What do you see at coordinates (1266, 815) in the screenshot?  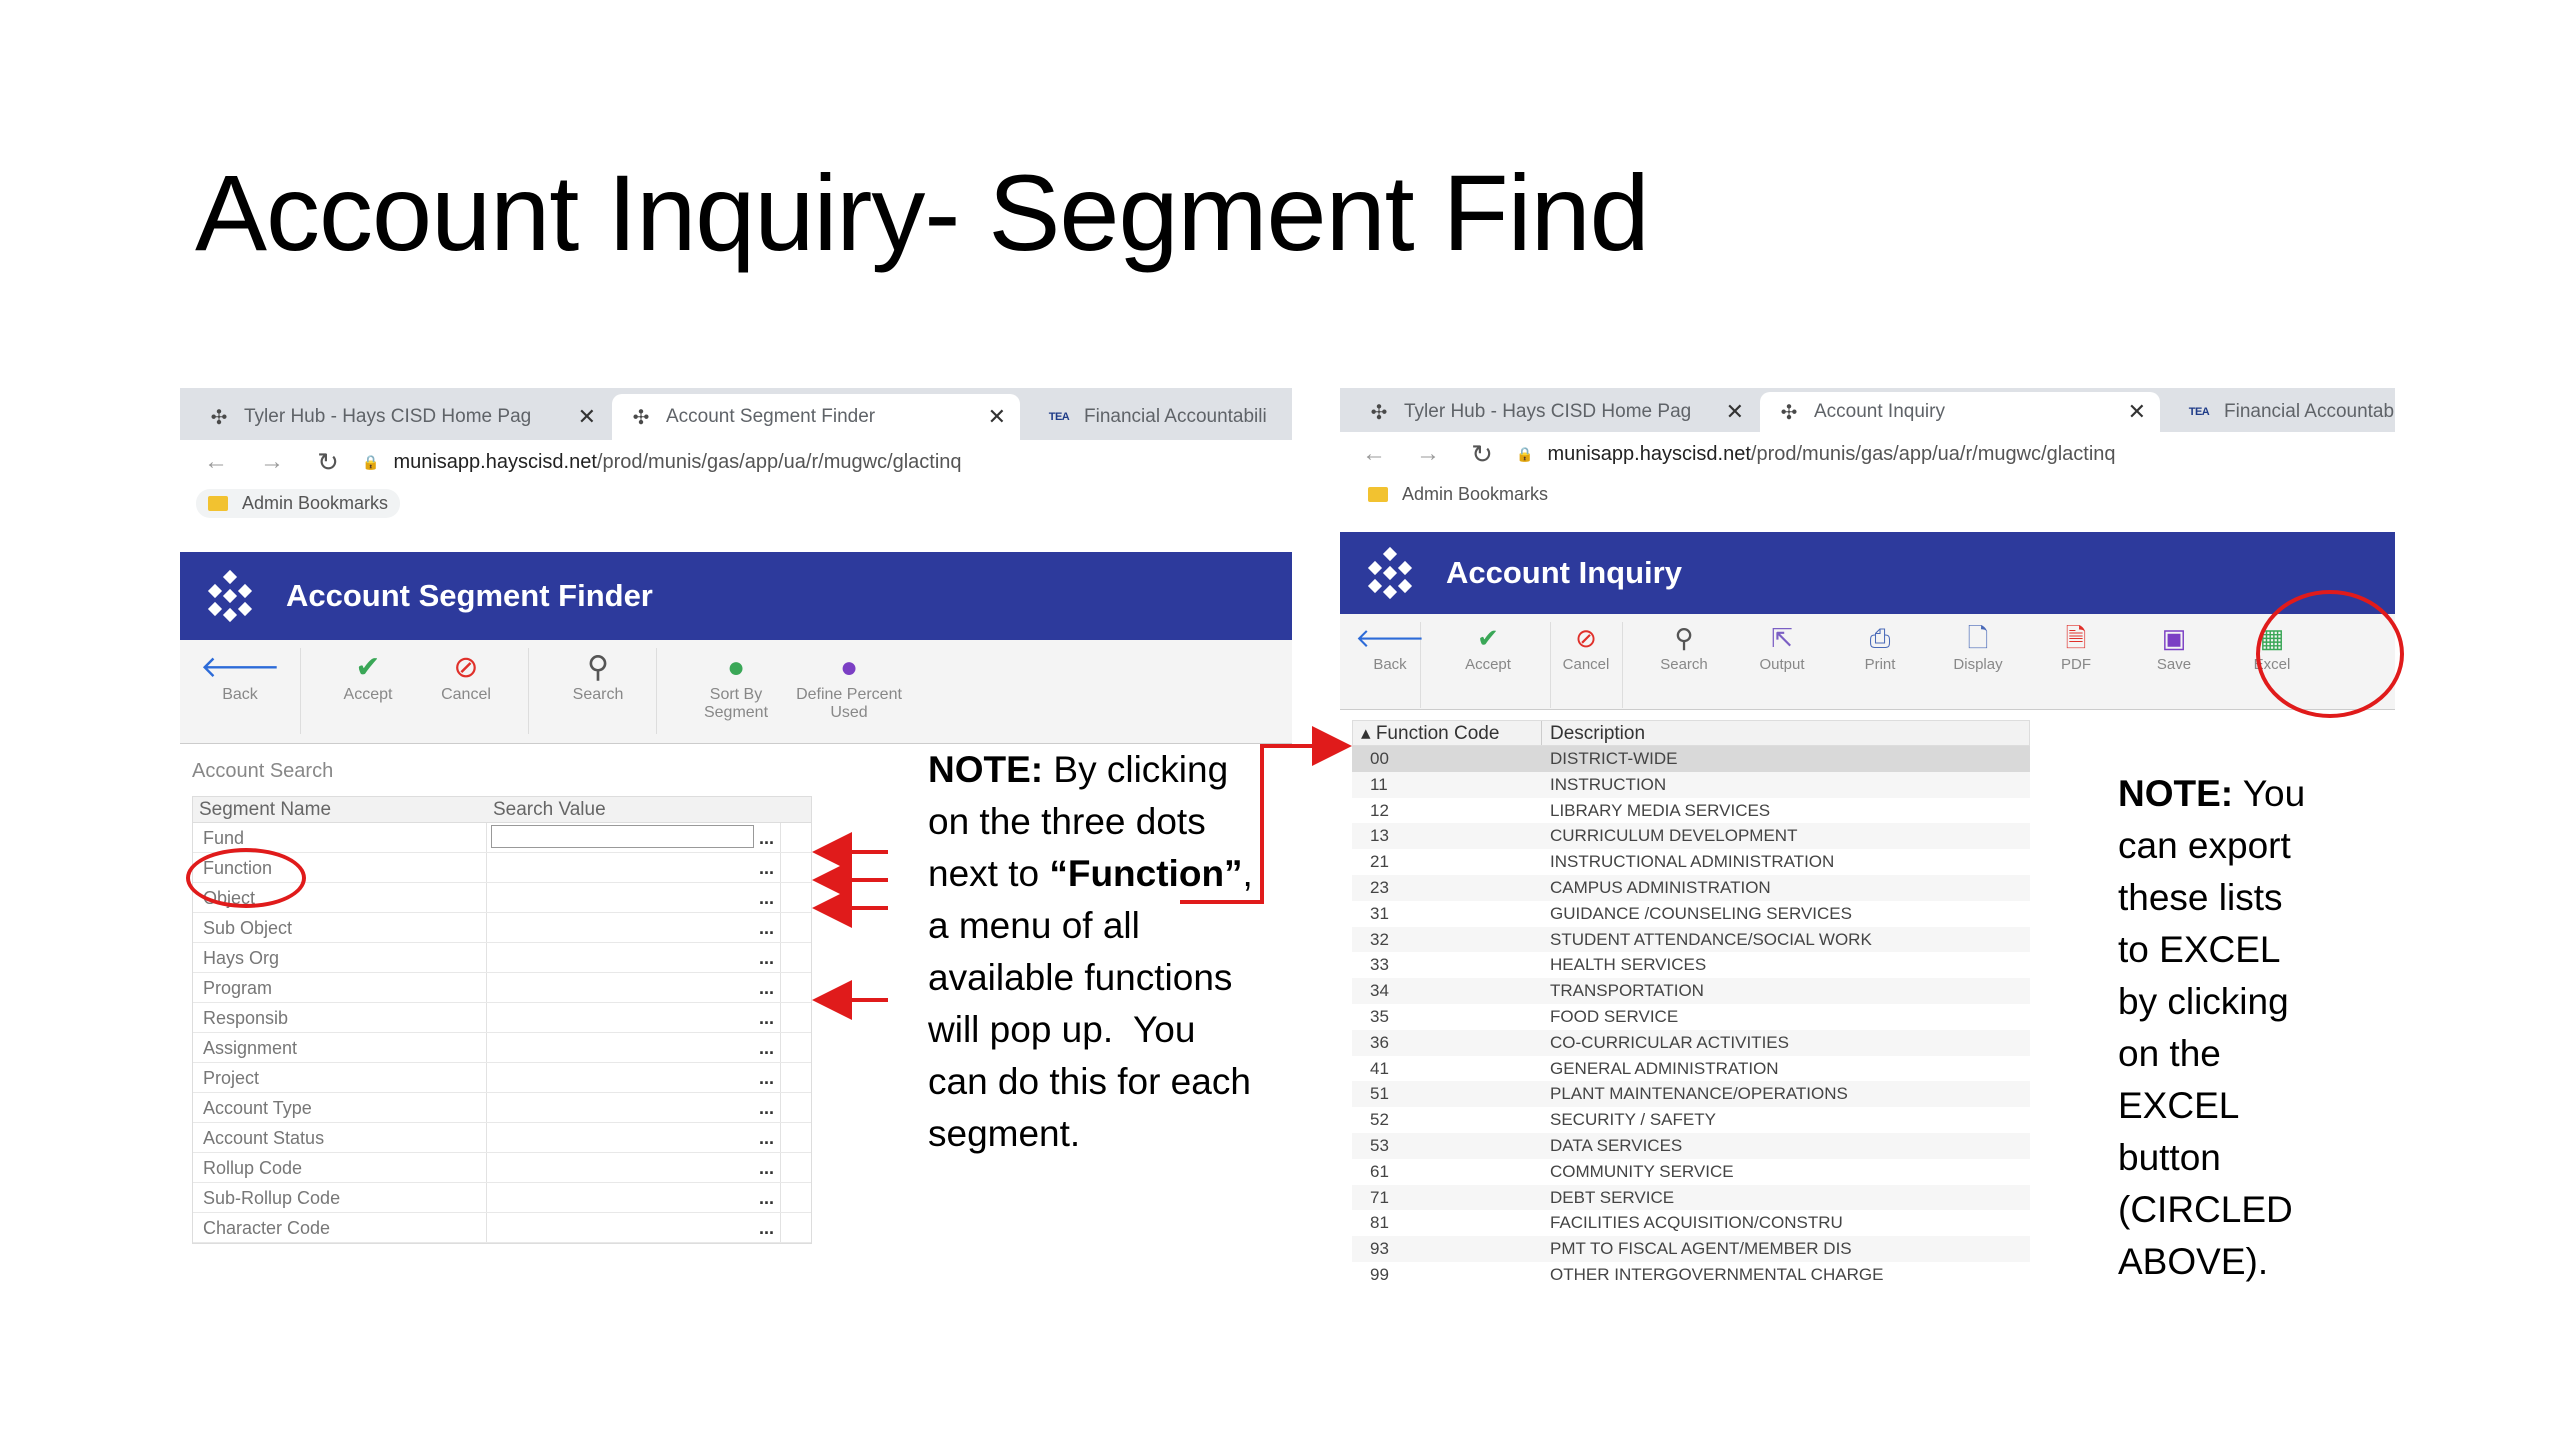 I see `arrow-to-function-list` at bounding box center [1266, 815].